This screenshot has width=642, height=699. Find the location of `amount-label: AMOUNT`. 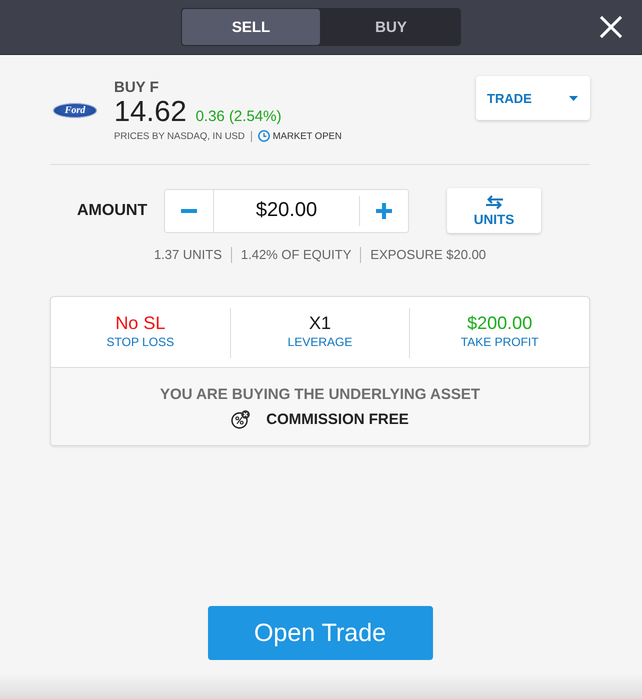

amount-label: AMOUNT is located at coordinates (112, 211).